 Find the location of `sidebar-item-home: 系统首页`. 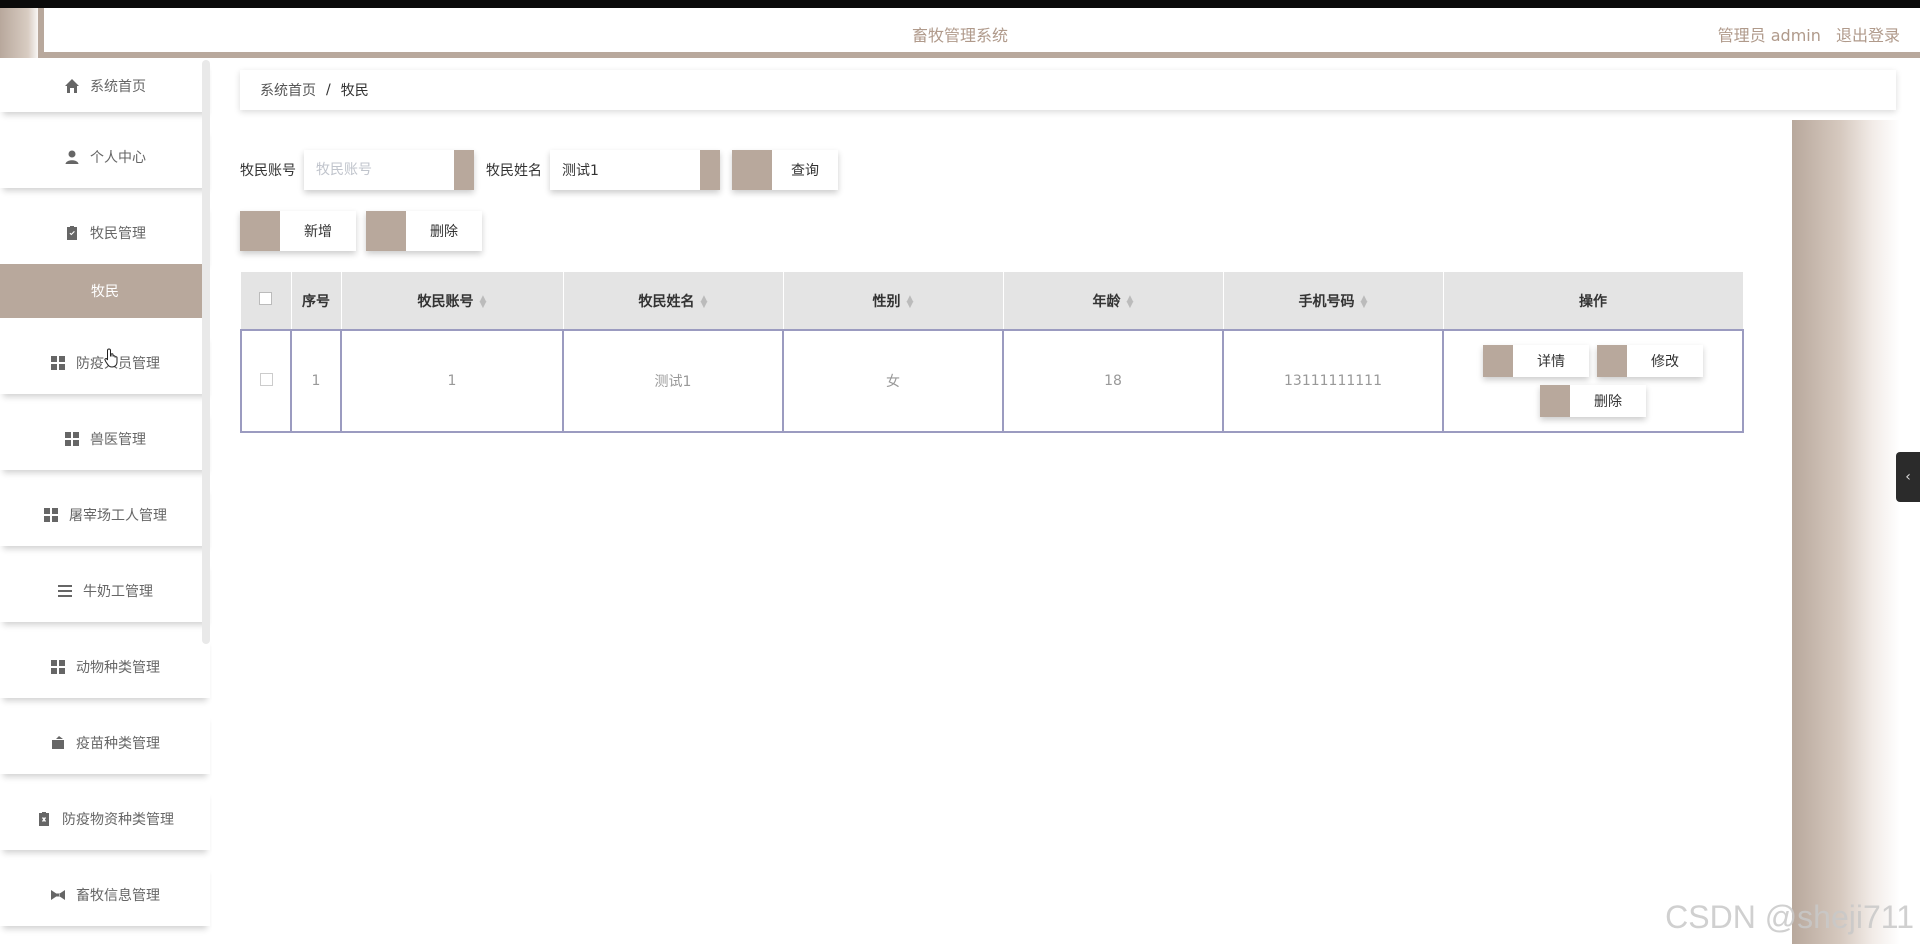

sidebar-item-home: 系统首页 is located at coordinates (105, 86).